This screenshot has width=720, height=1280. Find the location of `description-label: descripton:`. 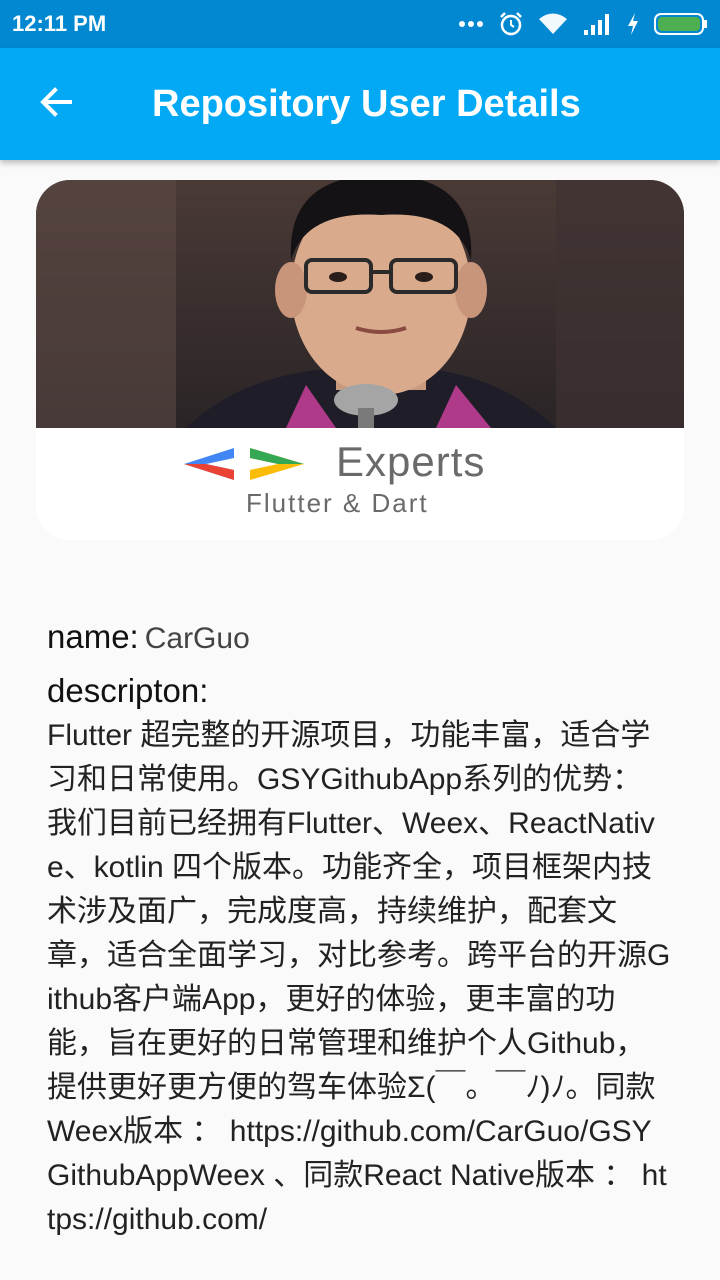

description-label: descripton: is located at coordinates (128, 690).